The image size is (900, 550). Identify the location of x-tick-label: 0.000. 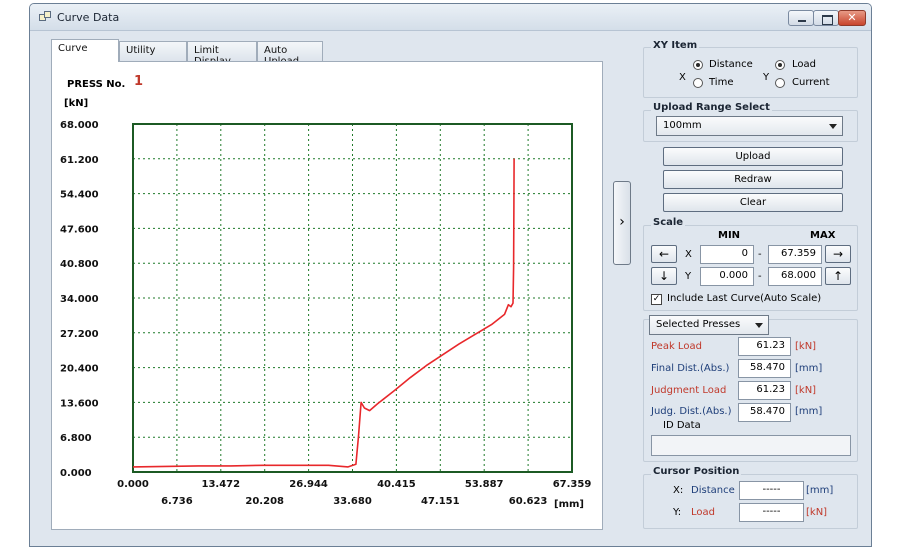
(133, 484).